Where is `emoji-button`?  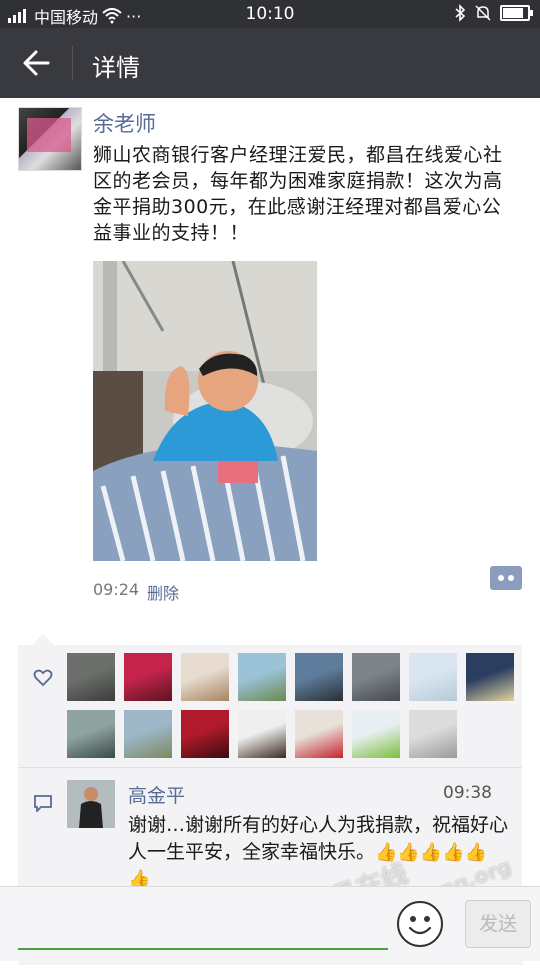
emoji-button is located at coordinates (420, 924).